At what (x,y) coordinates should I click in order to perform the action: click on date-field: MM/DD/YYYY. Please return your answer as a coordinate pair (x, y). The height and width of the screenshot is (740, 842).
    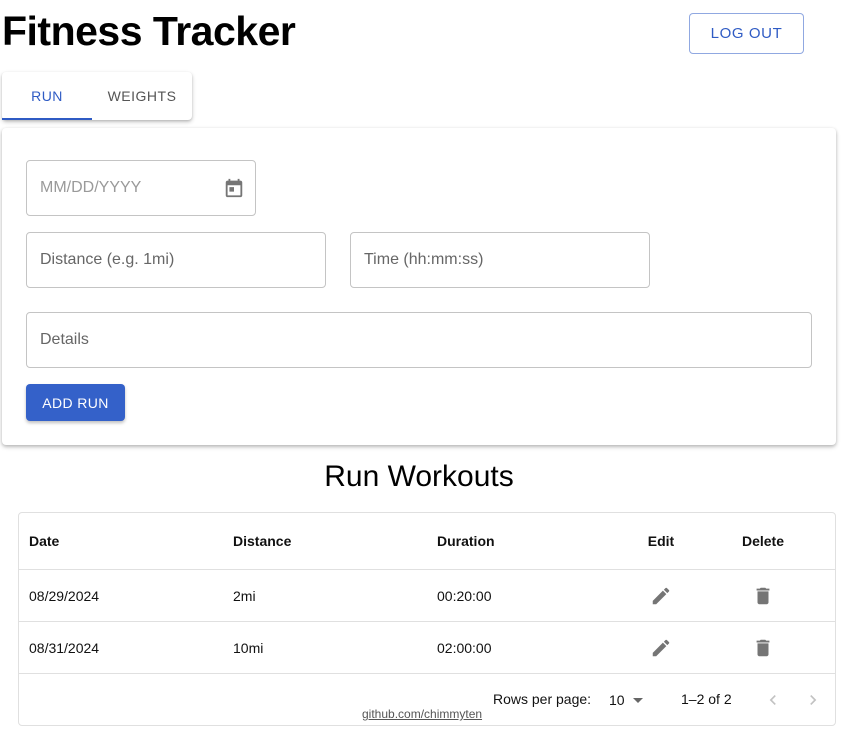
    Looking at the image, I should click on (141, 188).